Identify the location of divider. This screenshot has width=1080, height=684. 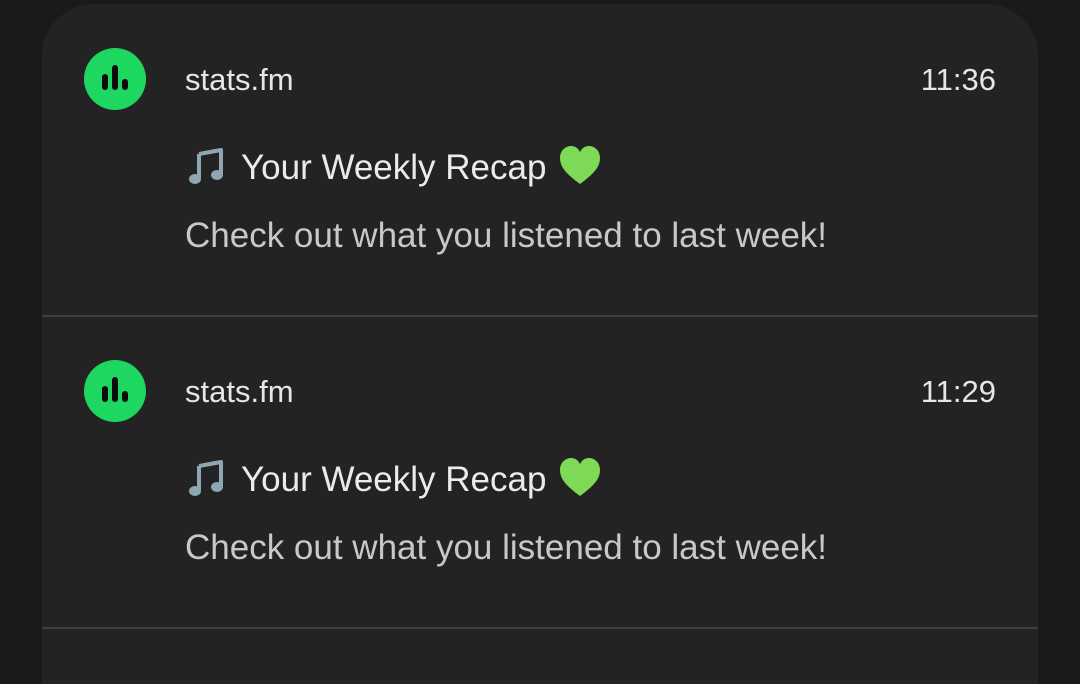
(540, 628).